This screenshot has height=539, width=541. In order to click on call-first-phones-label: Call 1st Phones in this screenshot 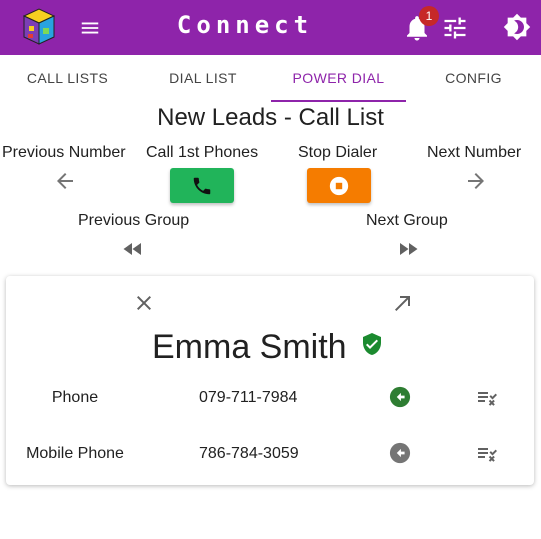, I will do `click(202, 152)`.